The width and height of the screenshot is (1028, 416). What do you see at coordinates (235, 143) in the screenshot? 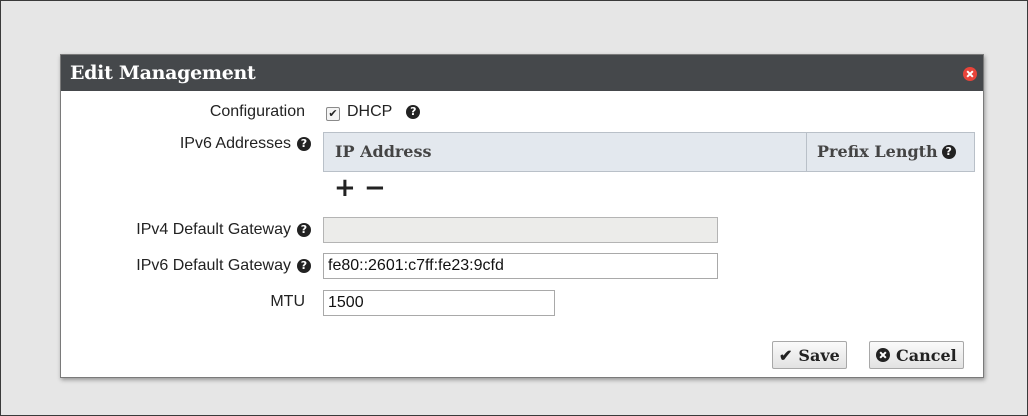
I see `ipv6-addresses-label-text: IPv6 Addresses` at bounding box center [235, 143].